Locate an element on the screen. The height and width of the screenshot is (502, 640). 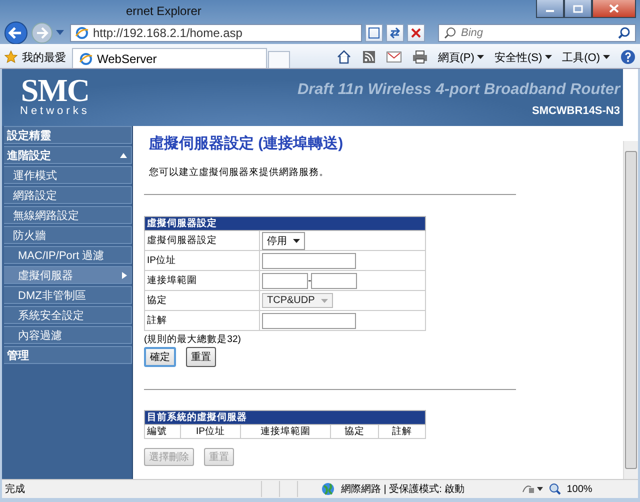
sidebar-item: 管理 is located at coordinates (68, 355).